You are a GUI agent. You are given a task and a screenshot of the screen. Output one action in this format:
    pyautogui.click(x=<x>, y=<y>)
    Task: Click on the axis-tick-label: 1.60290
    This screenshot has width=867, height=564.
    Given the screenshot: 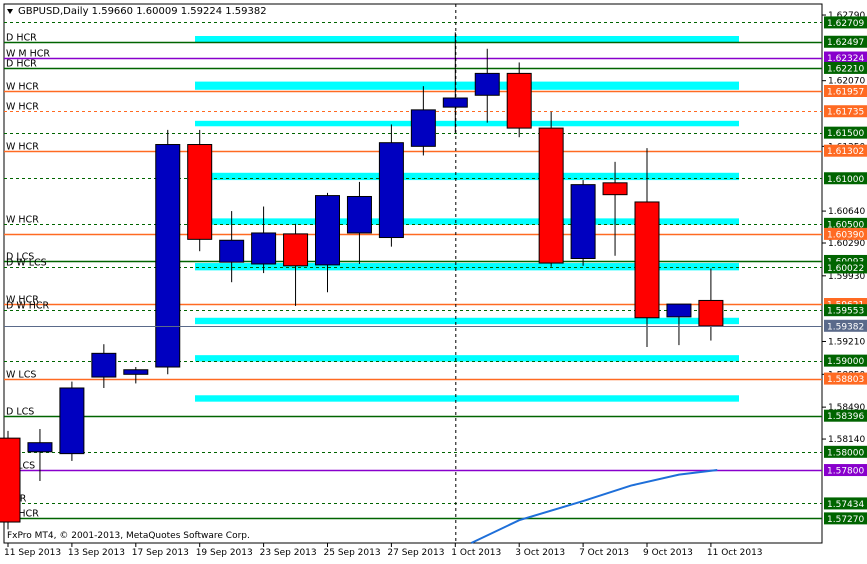 What is the action you would take?
    pyautogui.click(x=846, y=244)
    